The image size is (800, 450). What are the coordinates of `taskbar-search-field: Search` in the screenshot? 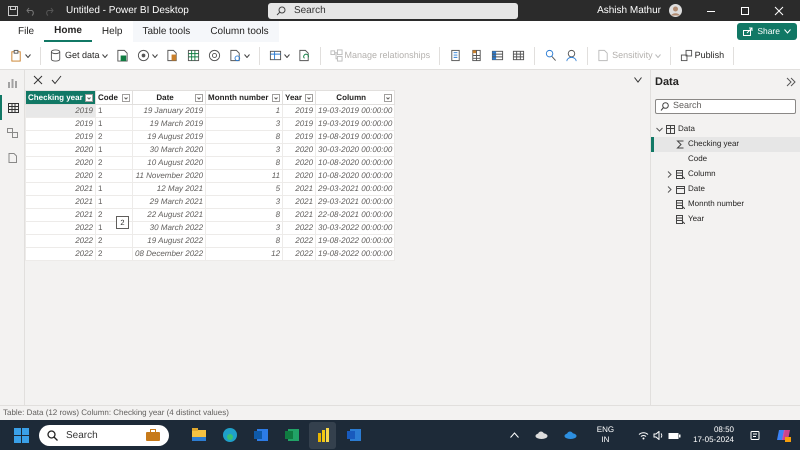 It's located at (104, 435).